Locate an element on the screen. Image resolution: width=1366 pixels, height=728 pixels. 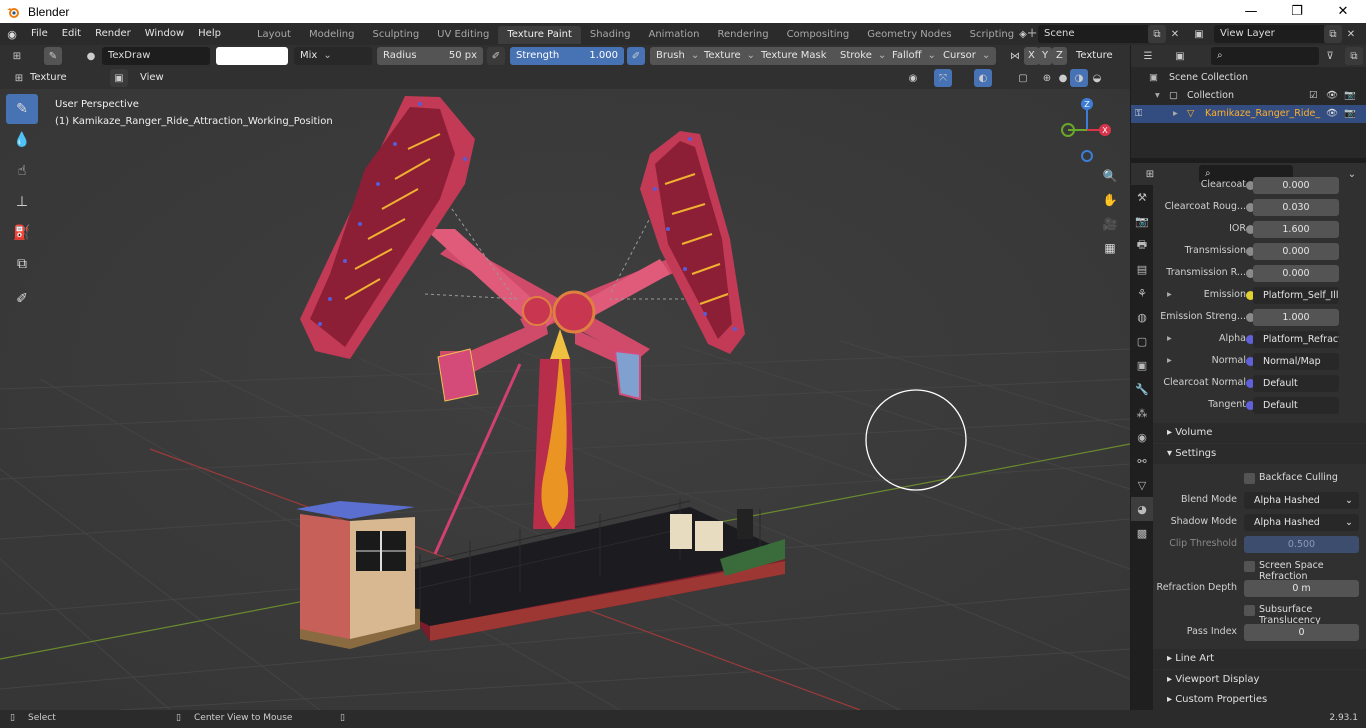
menu-help: Help is located at coordinates (209, 34).